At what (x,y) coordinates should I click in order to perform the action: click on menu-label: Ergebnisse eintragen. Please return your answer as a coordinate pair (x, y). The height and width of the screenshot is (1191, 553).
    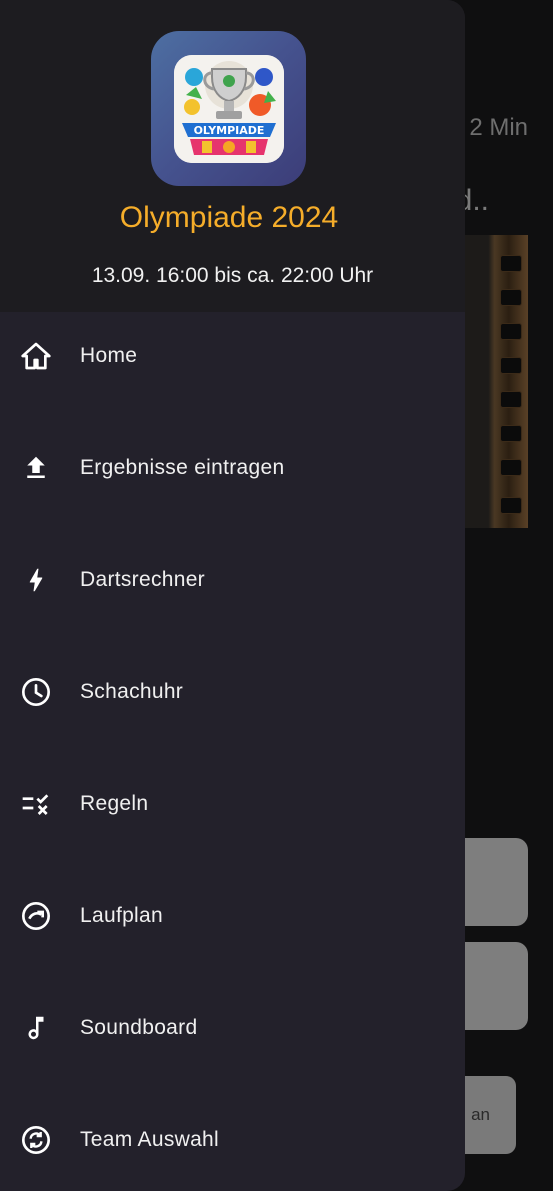
    Looking at the image, I should click on (182, 467).